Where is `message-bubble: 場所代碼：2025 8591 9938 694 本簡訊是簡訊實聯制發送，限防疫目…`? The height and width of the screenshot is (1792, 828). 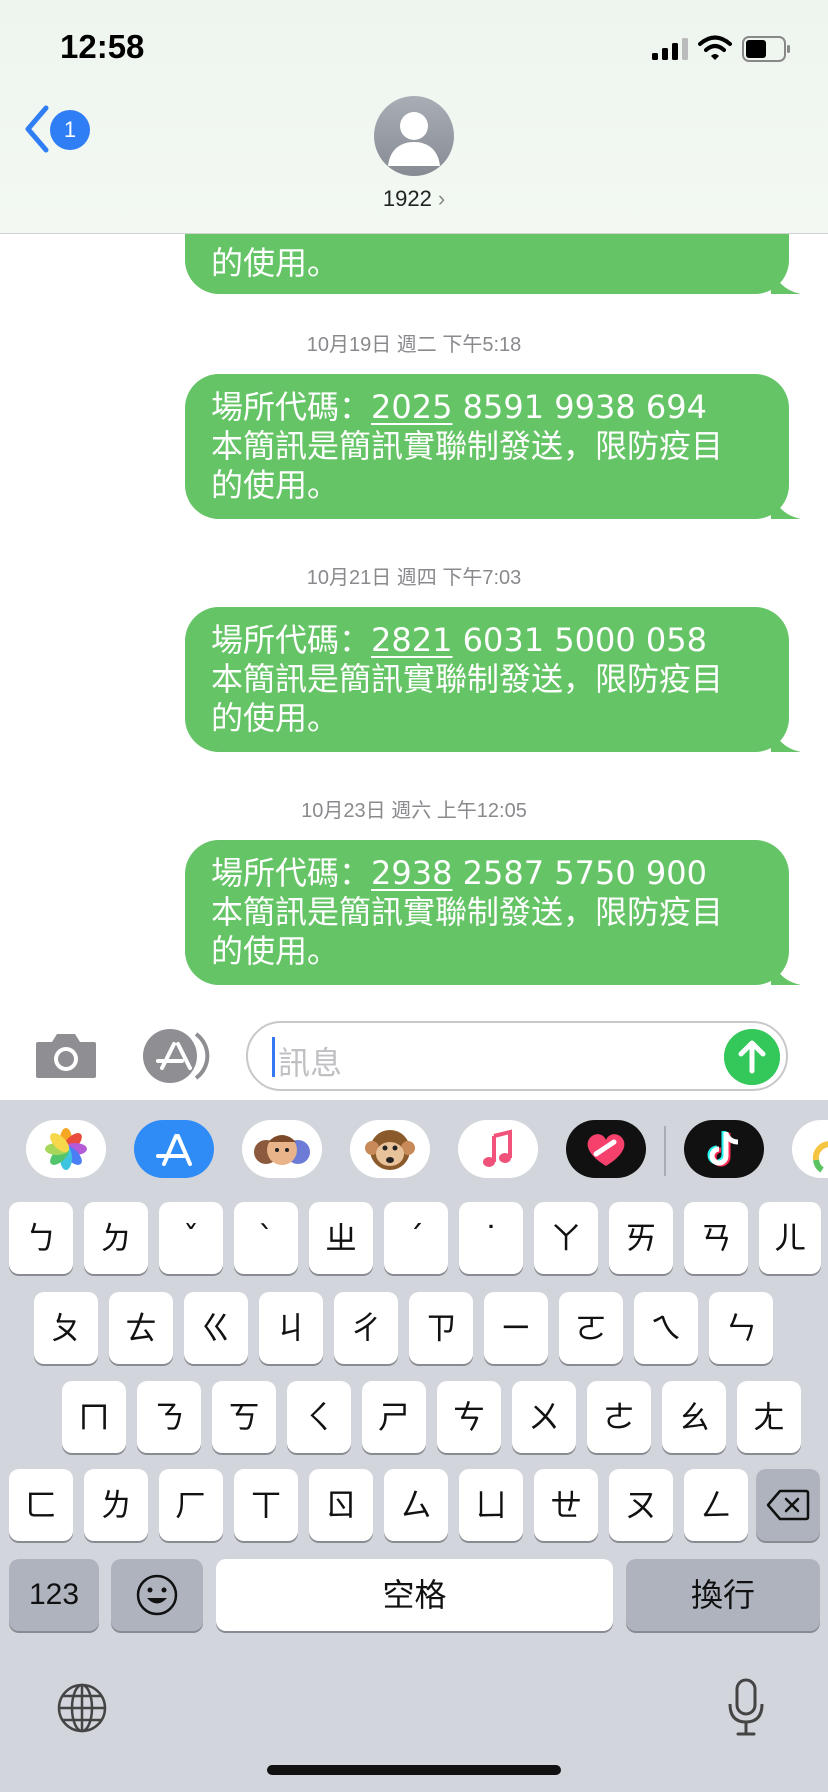
message-bubble: 場所代碼：2025 8591 9938 694 本簡訊是簡訊實聯制發送，限防疫目… is located at coordinates (493, 446).